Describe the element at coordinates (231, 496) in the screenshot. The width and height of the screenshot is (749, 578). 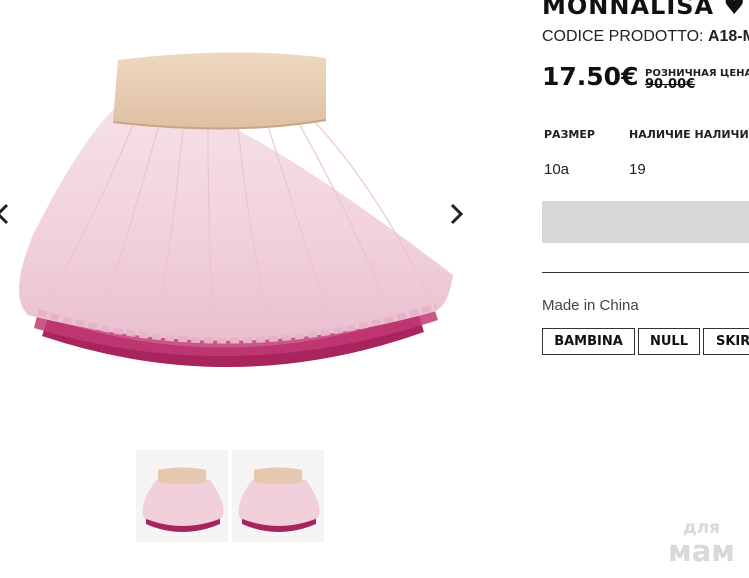
I see `thumbnail-strip` at that location.